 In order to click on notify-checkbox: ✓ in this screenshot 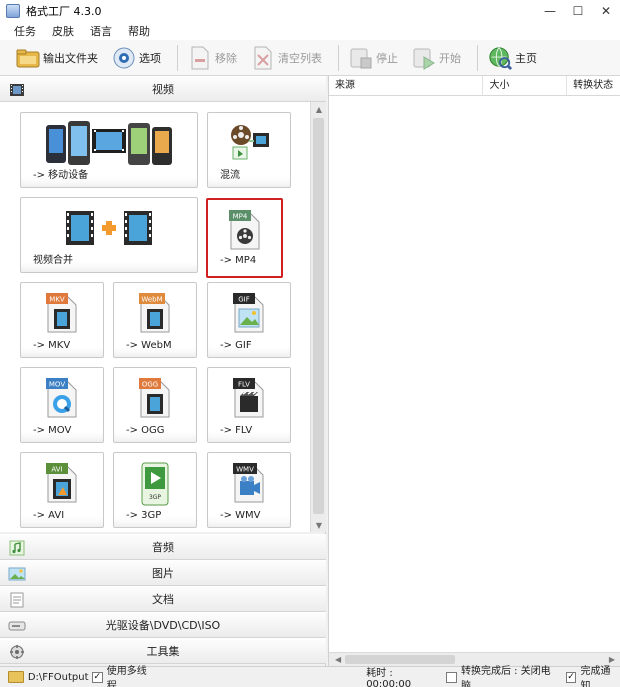, I will do `click(571, 677)`.